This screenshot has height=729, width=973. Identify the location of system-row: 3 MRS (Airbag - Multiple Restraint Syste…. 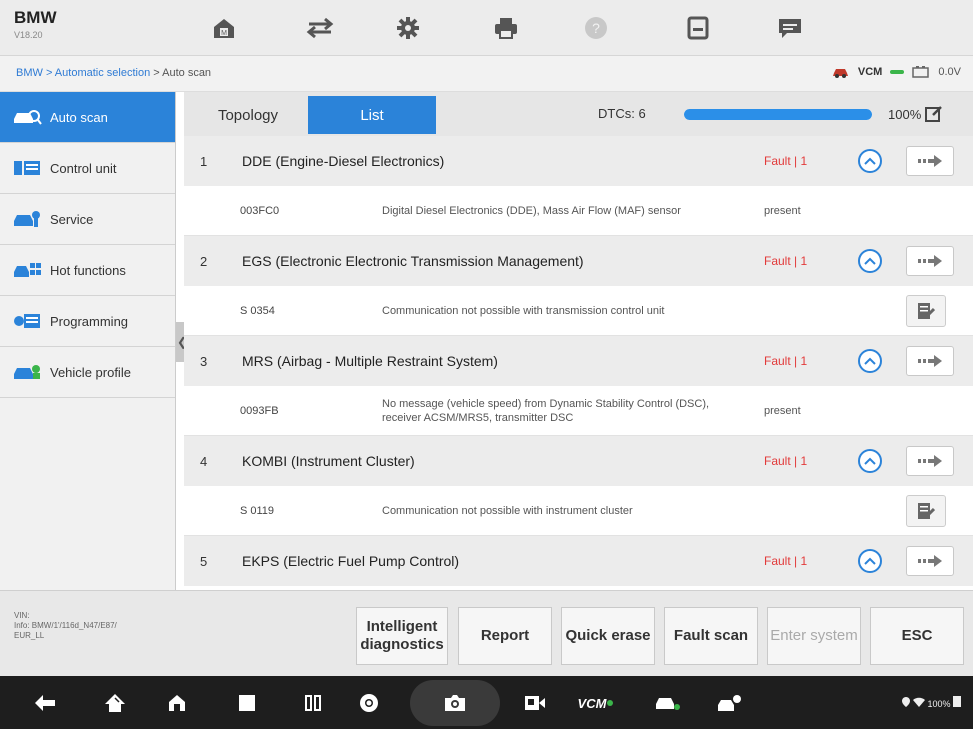
(578, 361).